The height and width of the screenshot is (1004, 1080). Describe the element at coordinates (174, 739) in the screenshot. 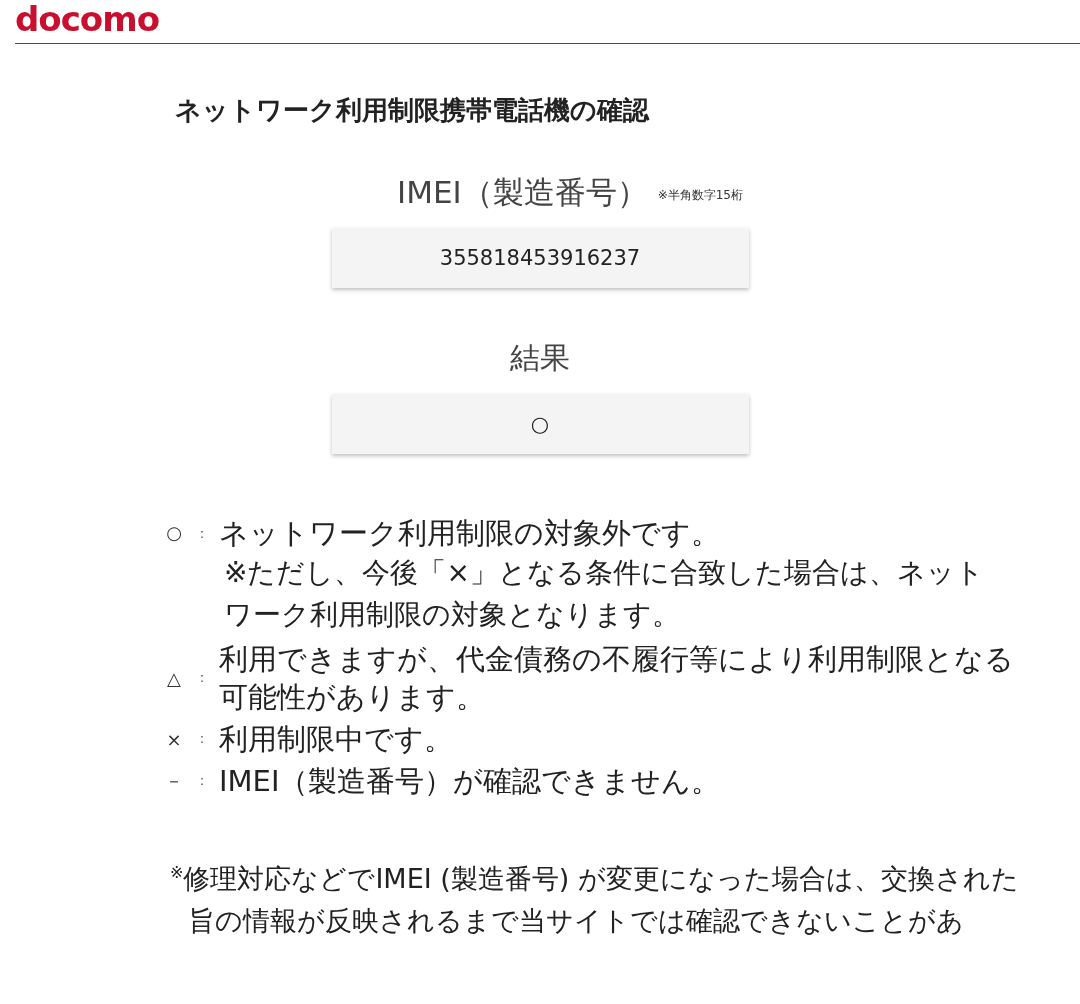

I see `legend-symbol: ×` at that location.